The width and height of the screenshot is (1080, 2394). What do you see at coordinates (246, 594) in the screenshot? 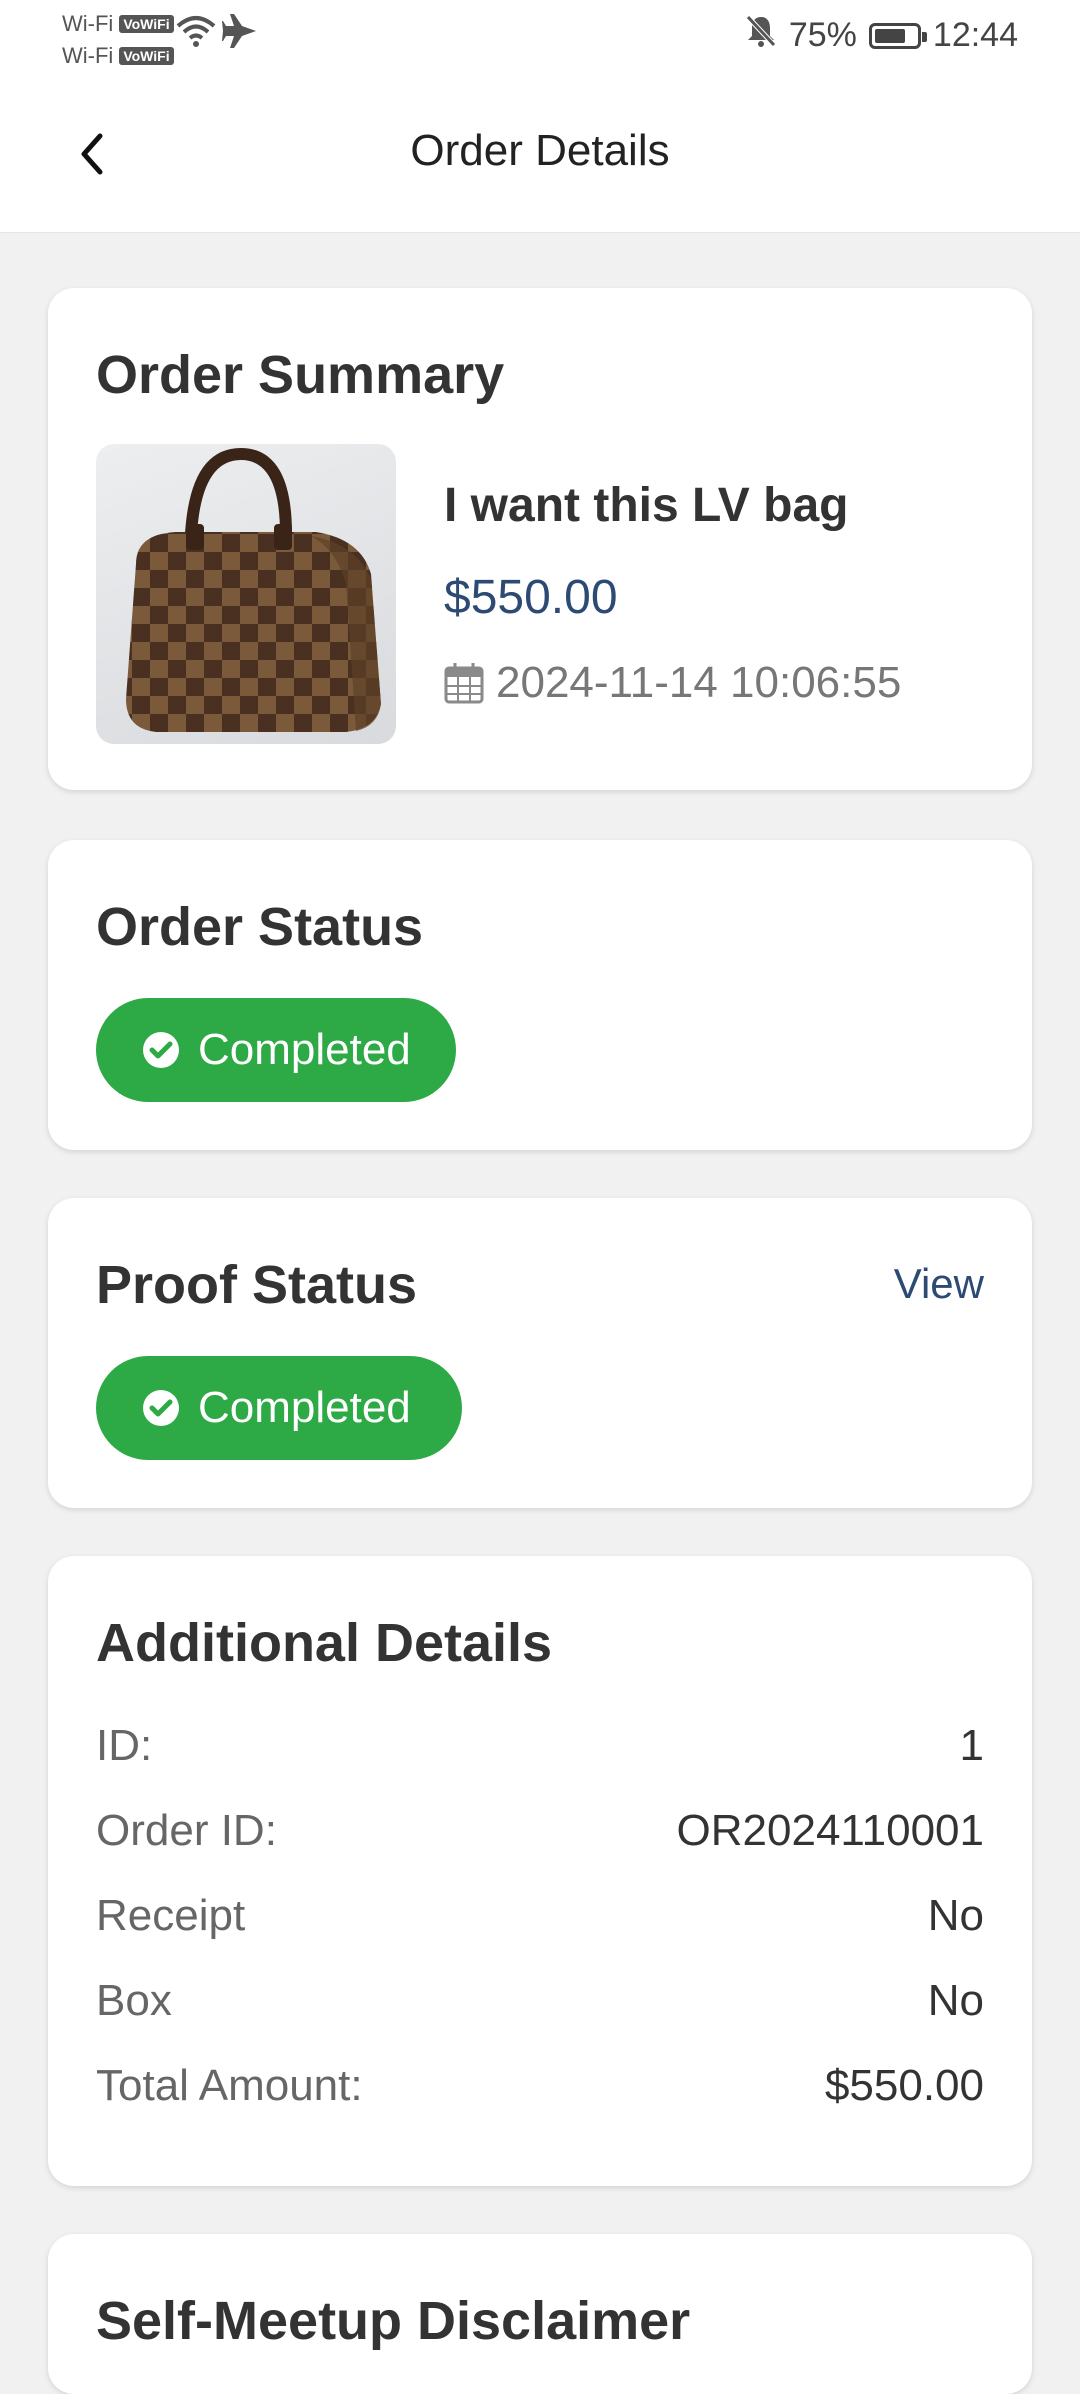
I see `product-image` at bounding box center [246, 594].